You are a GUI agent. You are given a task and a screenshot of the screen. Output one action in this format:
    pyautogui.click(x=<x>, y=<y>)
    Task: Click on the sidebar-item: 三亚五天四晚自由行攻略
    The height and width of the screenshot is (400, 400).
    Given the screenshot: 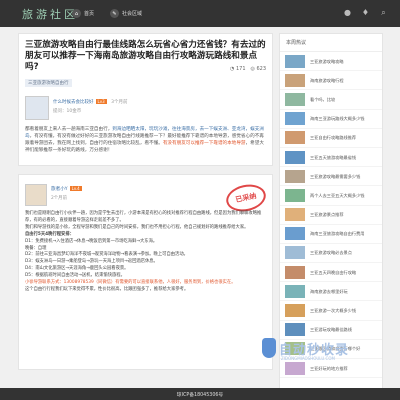 What is the action you would take?
    pyautogui.click(x=331, y=273)
    